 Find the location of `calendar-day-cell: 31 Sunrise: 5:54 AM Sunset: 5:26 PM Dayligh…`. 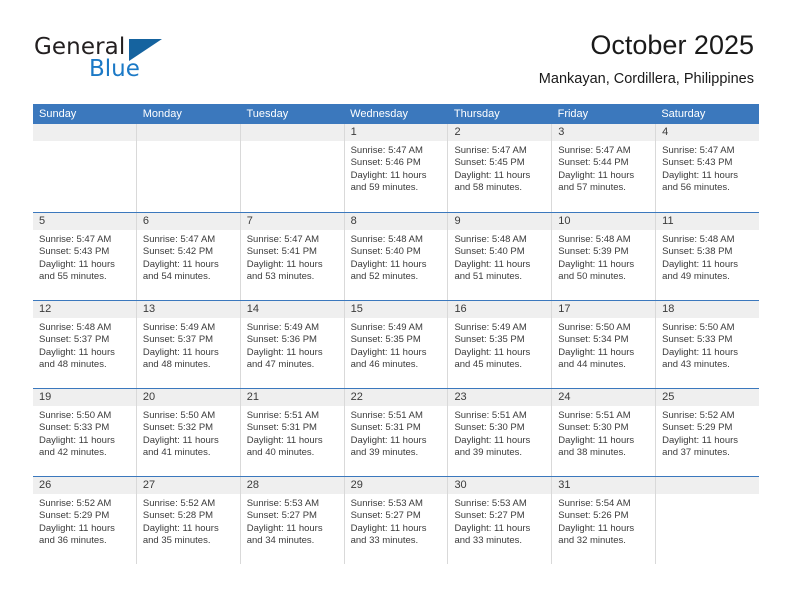

calendar-day-cell: 31 Sunrise: 5:54 AM Sunset: 5:26 PM Dayligh… is located at coordinates (604, 520).